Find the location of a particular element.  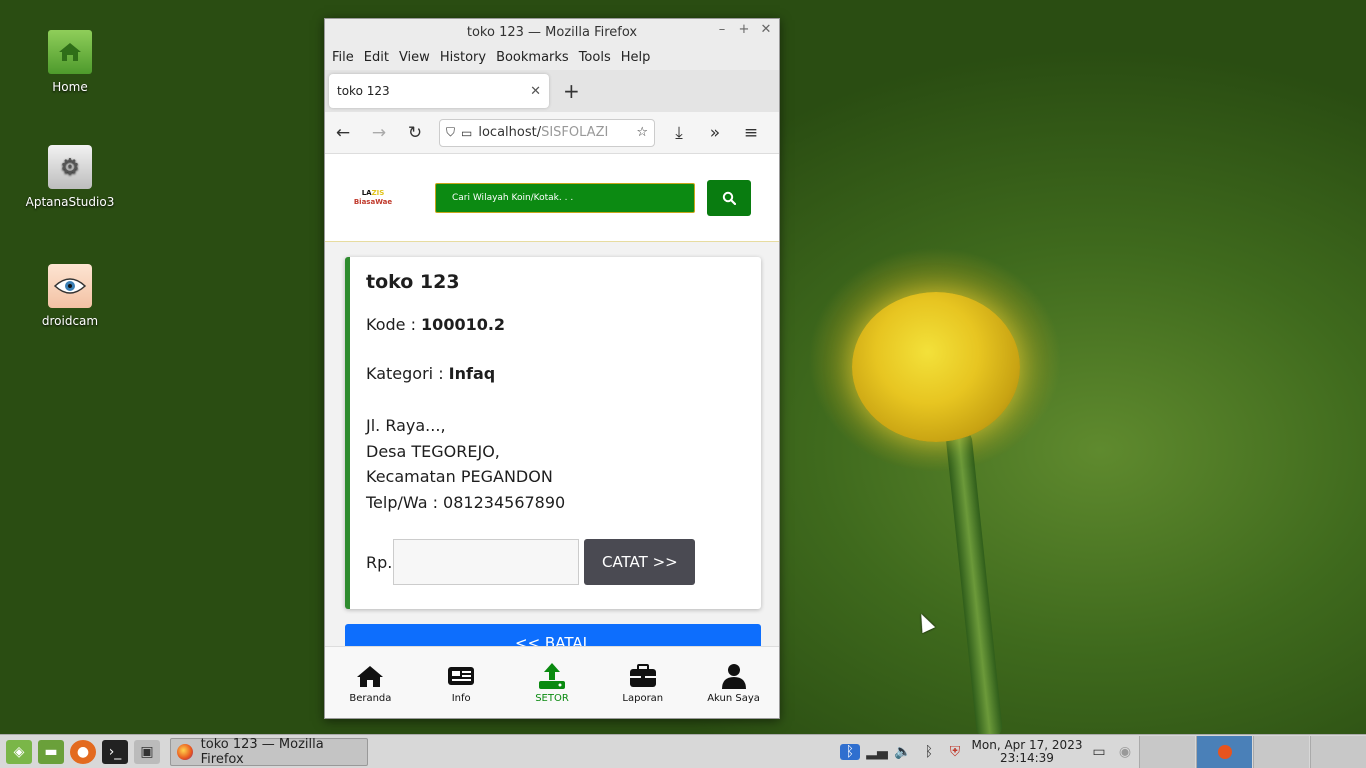

search-placeholder: Cari Wilayah Koin/Kotak. . . is located at coordinates (513, 197).